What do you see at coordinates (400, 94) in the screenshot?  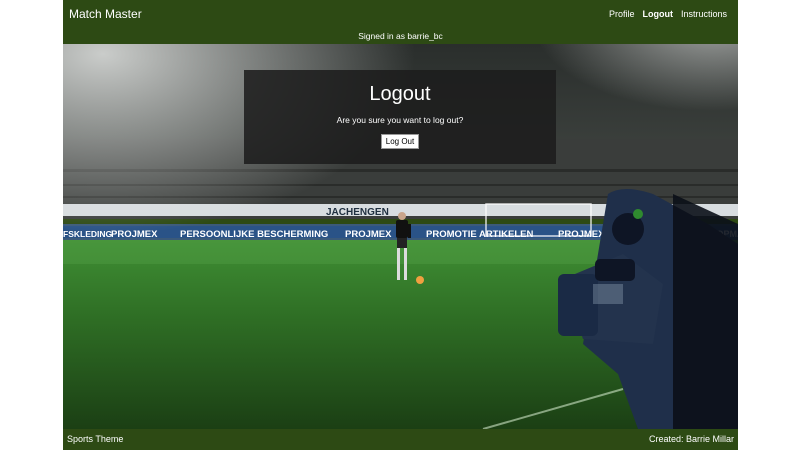 I see `dialog-title: Logout` at bounding box center [400, 94].